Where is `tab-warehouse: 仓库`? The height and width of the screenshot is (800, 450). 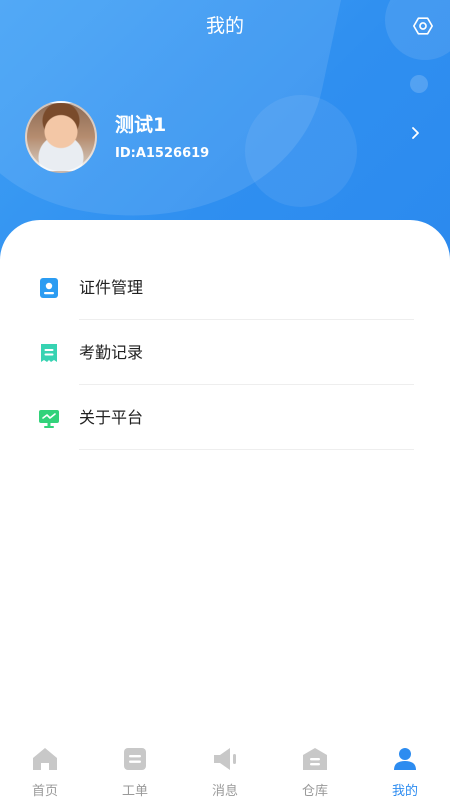
tab-warehouse: 仓库 is located at coordinates (315, 770).